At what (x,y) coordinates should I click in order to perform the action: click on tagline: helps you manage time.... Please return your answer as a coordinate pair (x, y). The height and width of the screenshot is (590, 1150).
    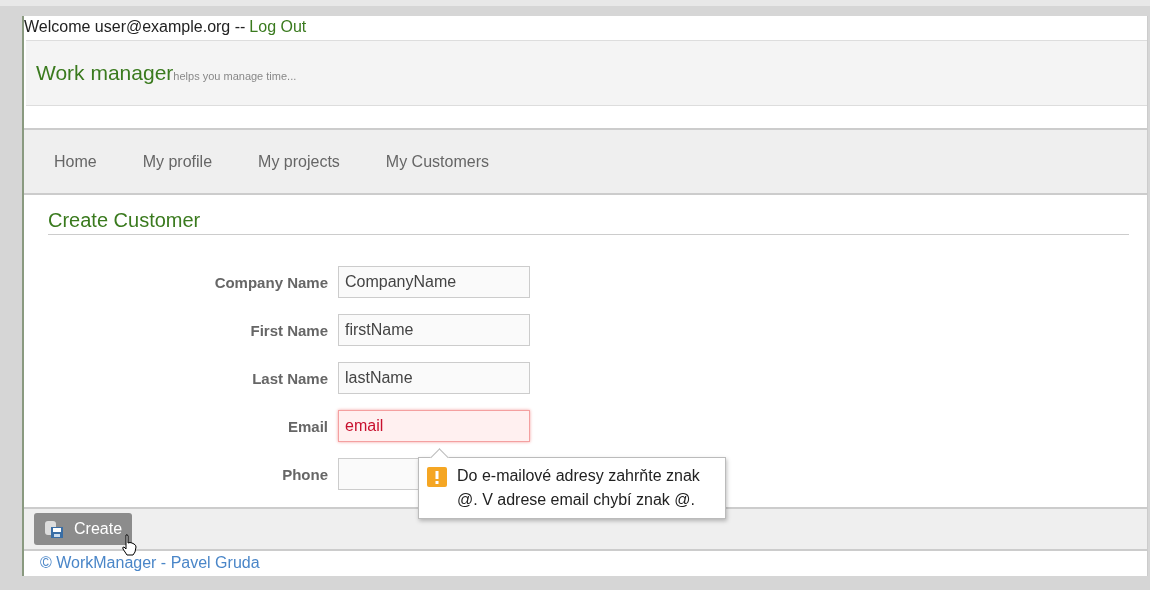
    Looking at the image, I should click on (235, 76).